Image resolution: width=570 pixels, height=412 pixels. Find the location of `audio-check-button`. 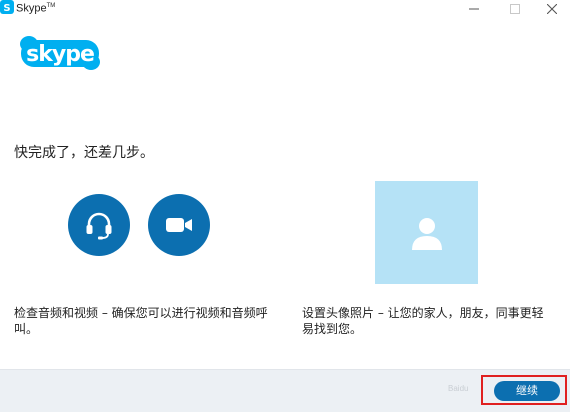

audio-check-button is located at coordinates (99, 225).